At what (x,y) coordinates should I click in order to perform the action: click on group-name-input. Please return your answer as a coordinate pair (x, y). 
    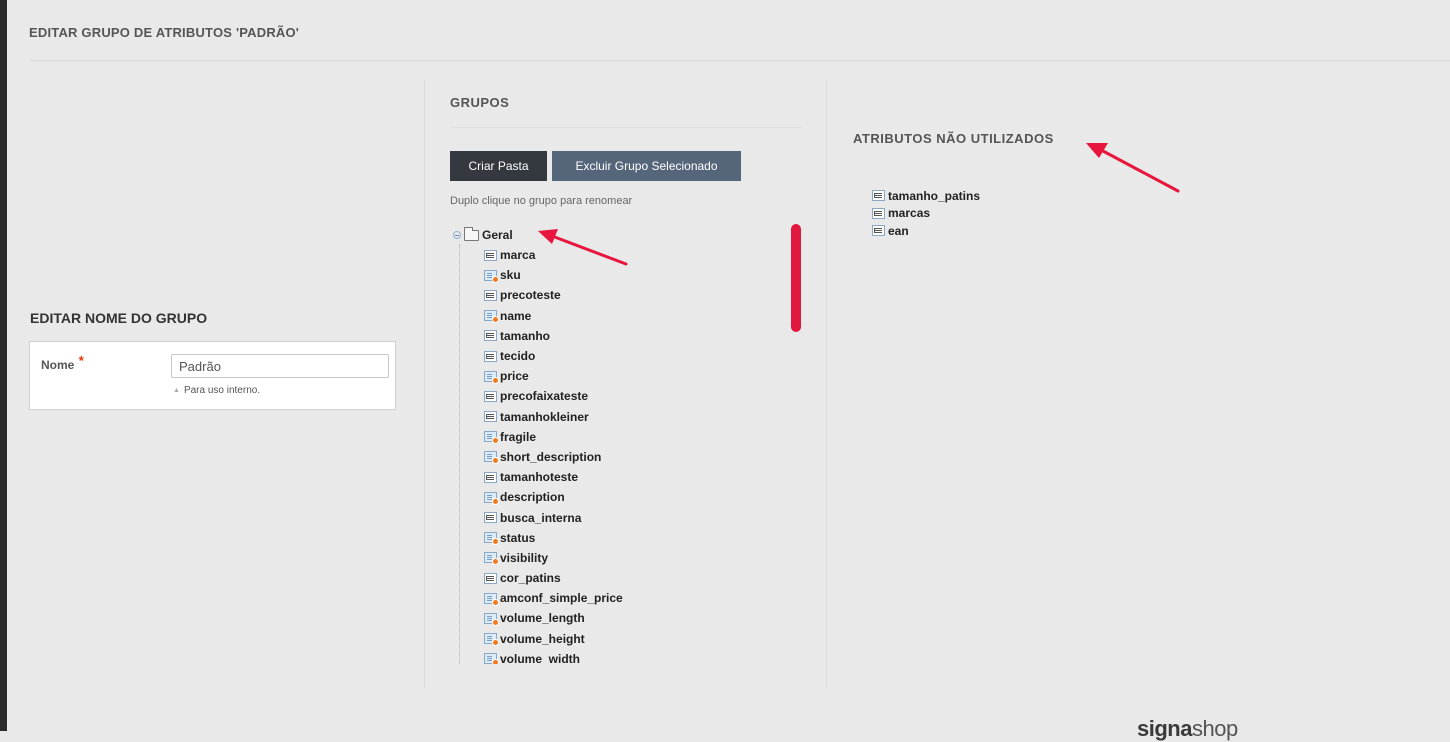
    Looking at the image, I should click on (280, 366).